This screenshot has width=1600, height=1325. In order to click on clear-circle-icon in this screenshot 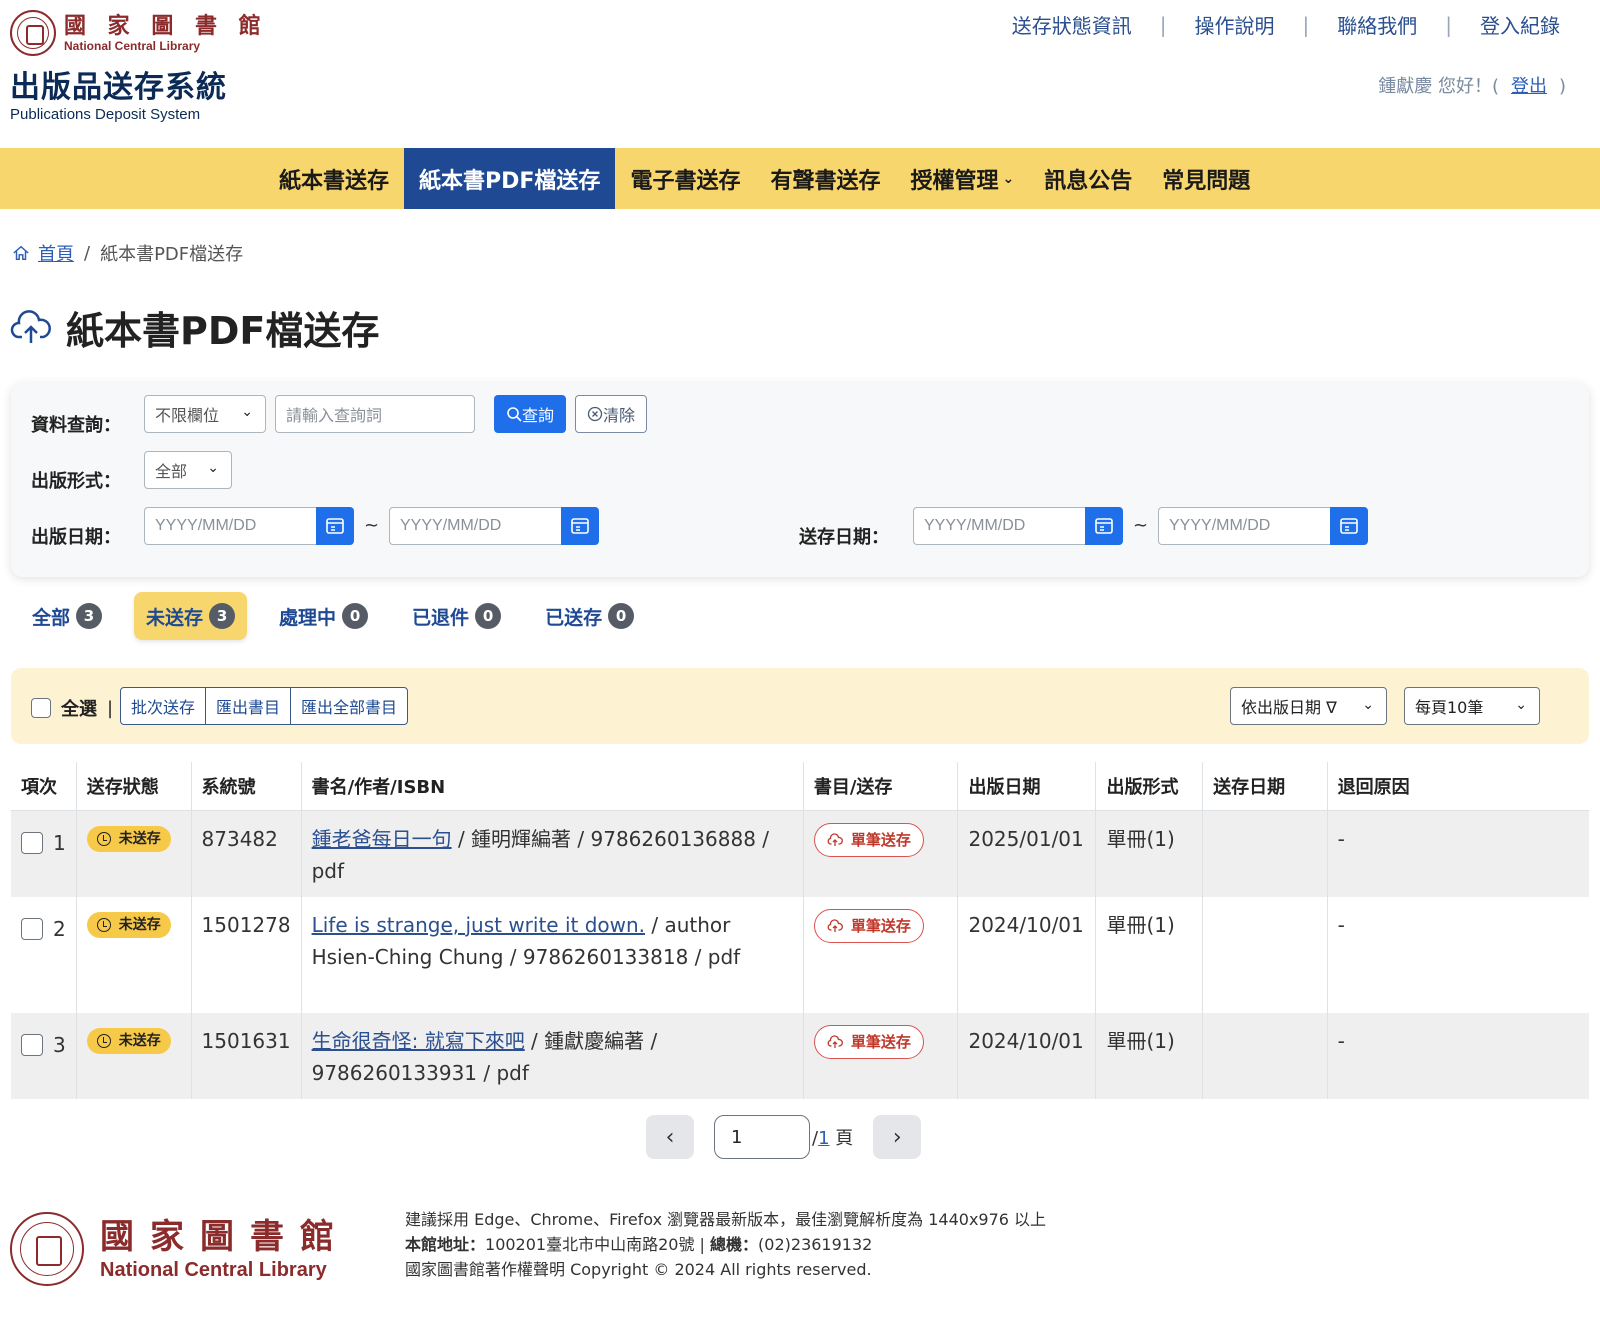, I will do `click(595, 414)`.